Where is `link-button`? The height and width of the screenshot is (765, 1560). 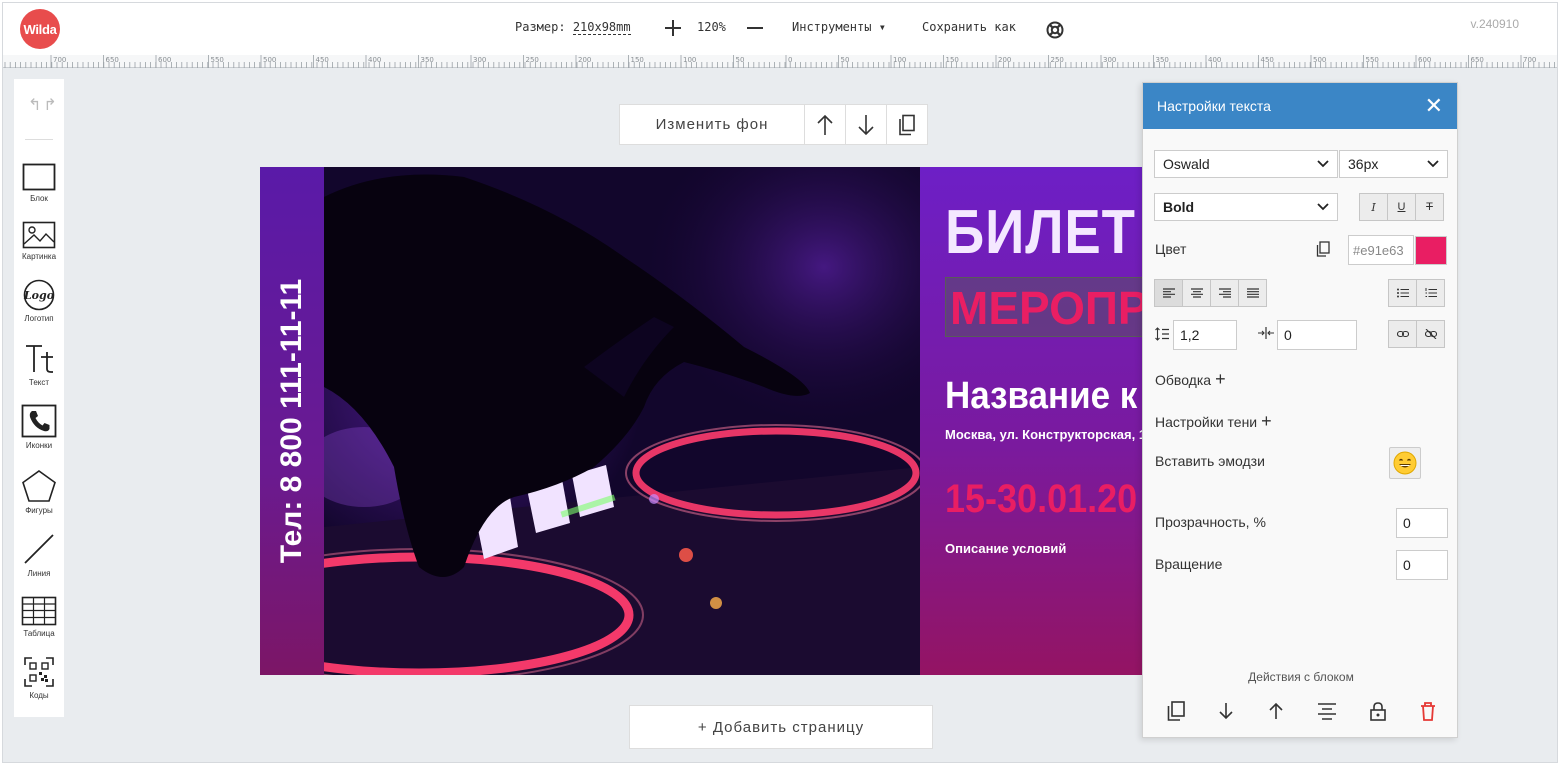 link-button is located at coordinates (1402, 334).